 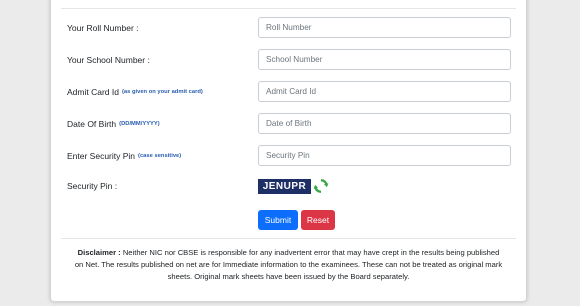 What do you see at coordinates (288, 8) in the screenshot?
I see `top-divider` at bounding box center [288, 8].